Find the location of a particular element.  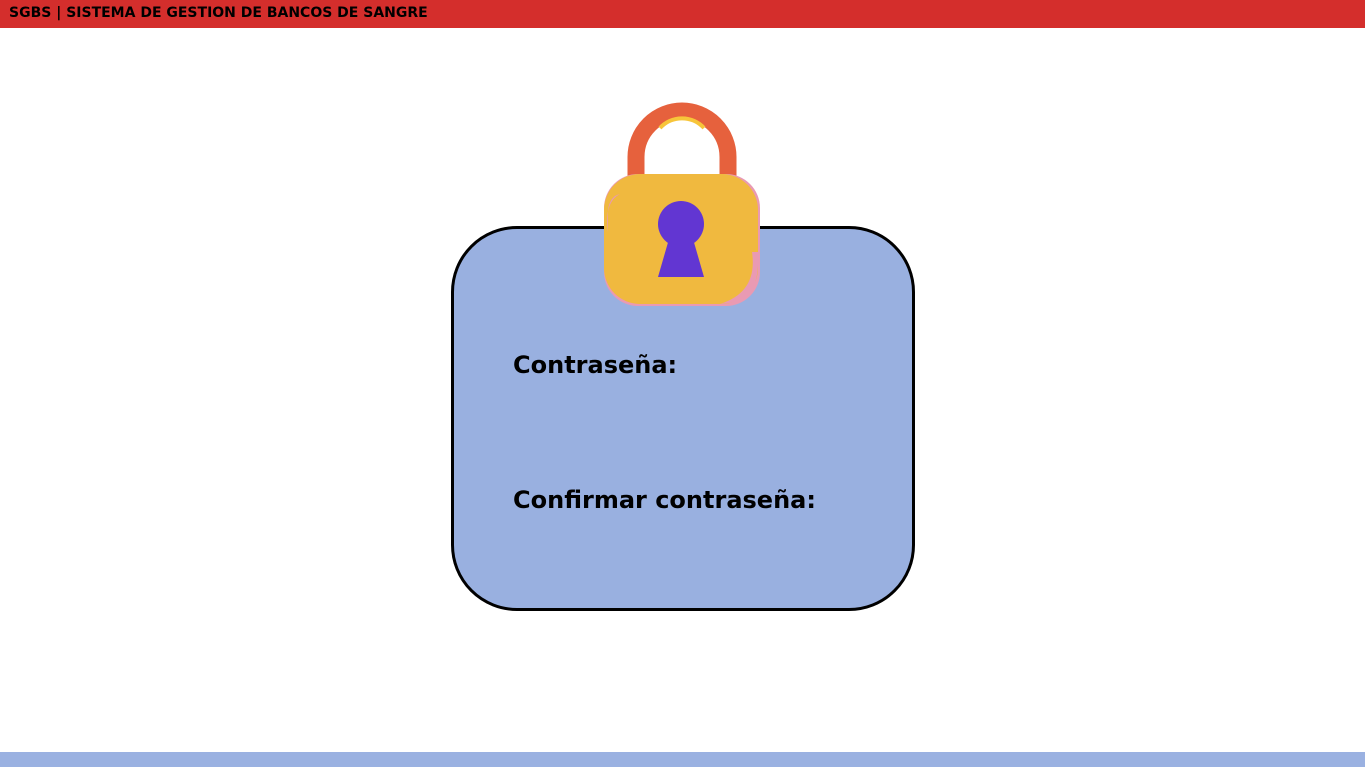

password-input is located at coordinates (680, 407).